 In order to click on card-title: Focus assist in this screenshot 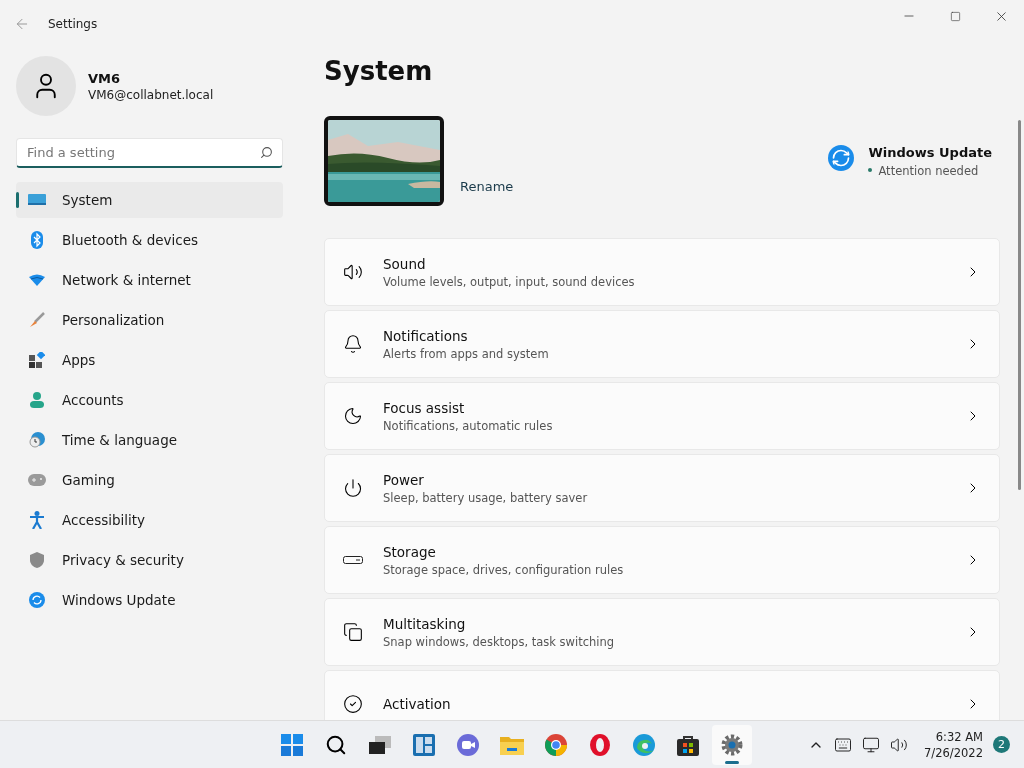, I will do `click(424, 407)`.